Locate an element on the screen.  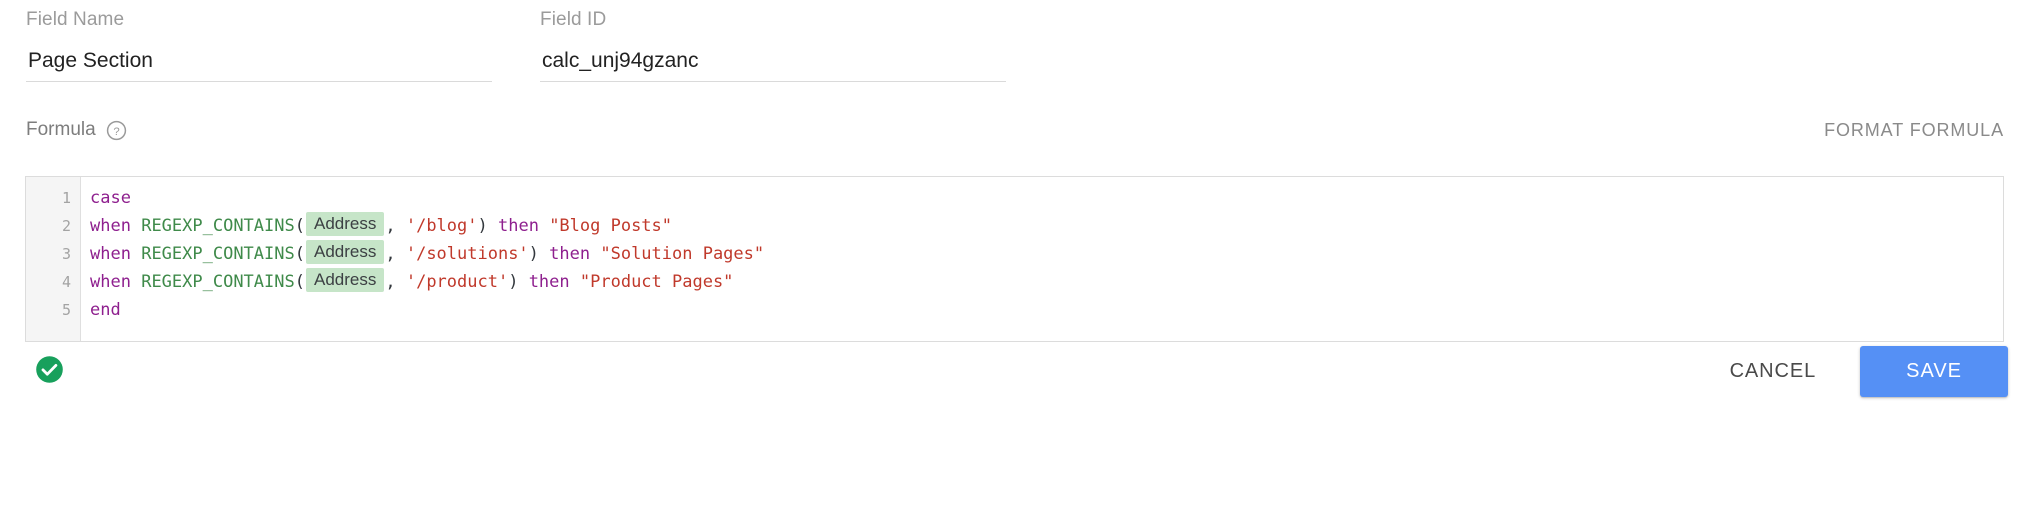
format-formula-button: FORMAT FORMULA is located at coordinates (1914, 130).